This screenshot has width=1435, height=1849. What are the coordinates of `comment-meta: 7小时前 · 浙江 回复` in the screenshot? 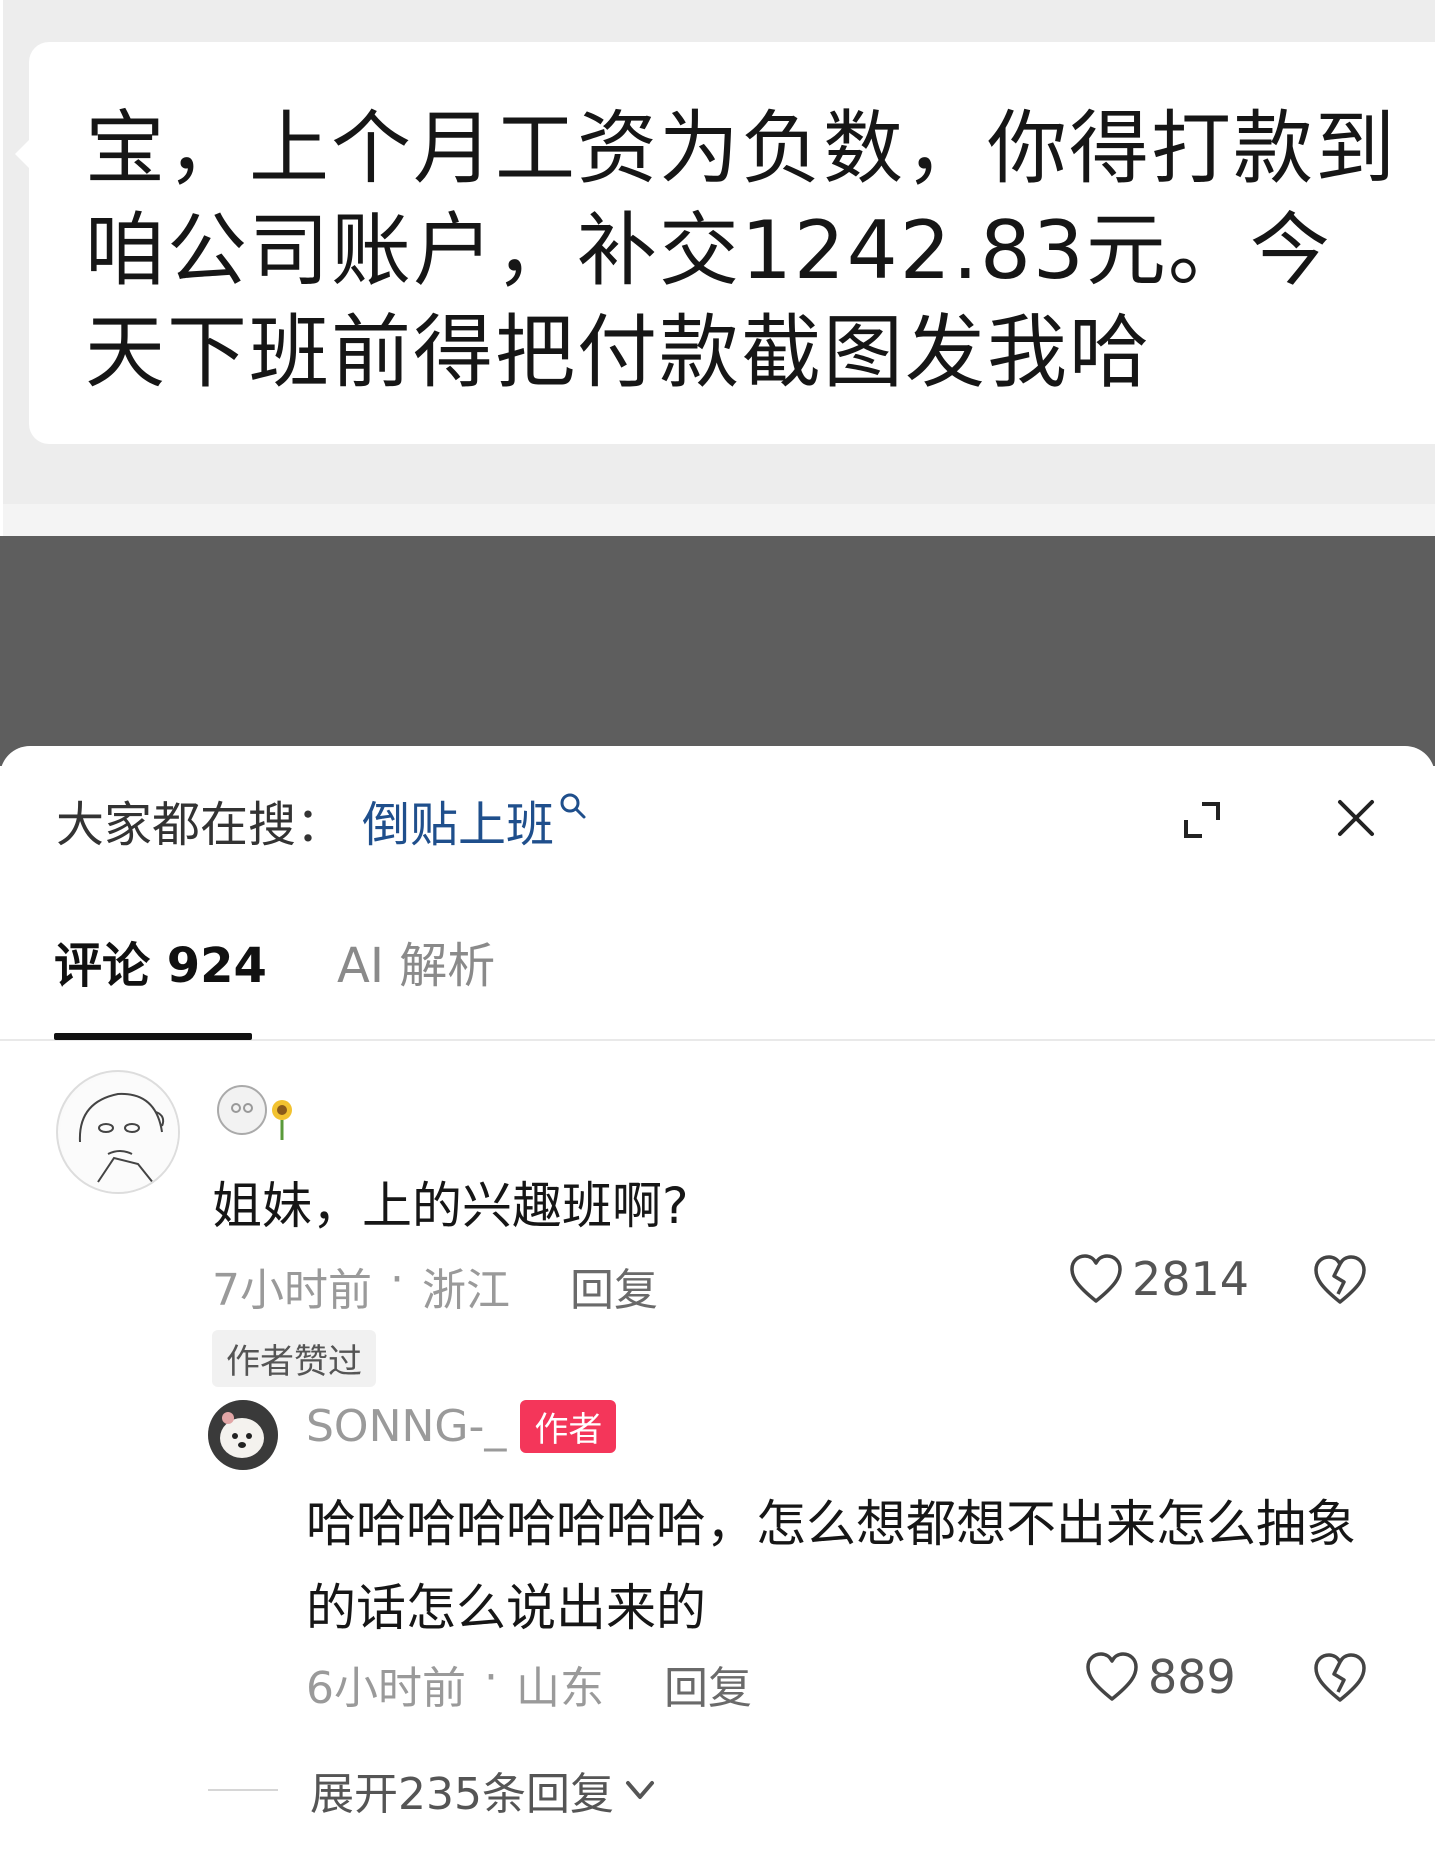 It's located at (435, 1286).